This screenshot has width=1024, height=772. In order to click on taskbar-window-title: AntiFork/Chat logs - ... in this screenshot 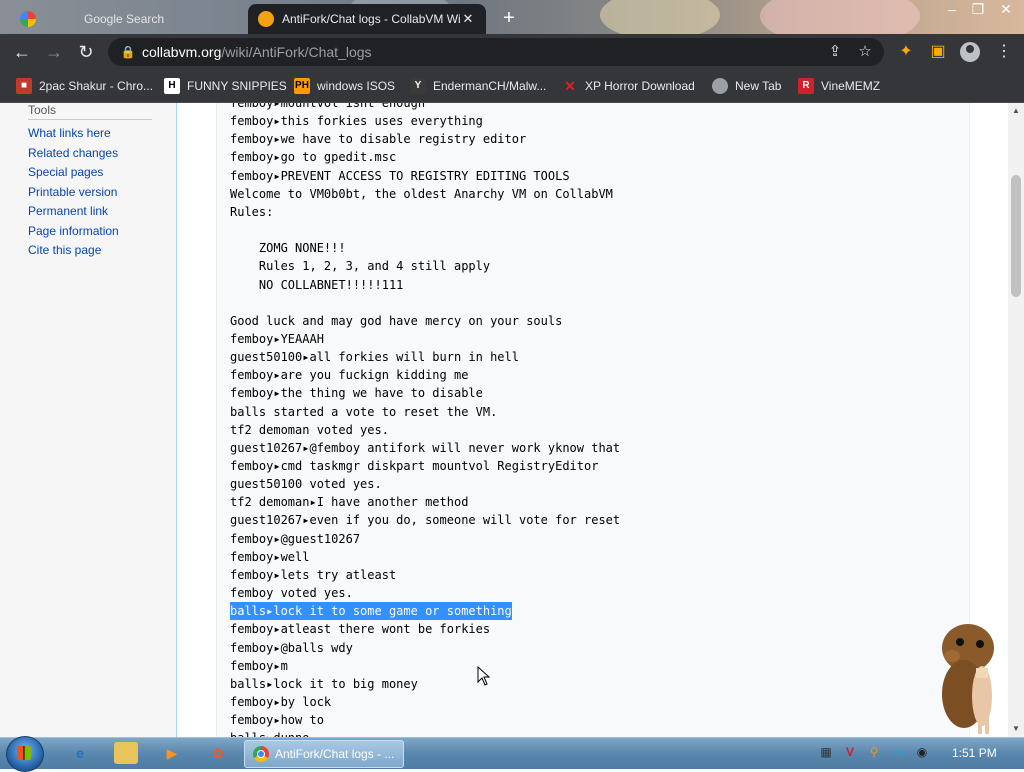, I will do `click(335, 754)`.